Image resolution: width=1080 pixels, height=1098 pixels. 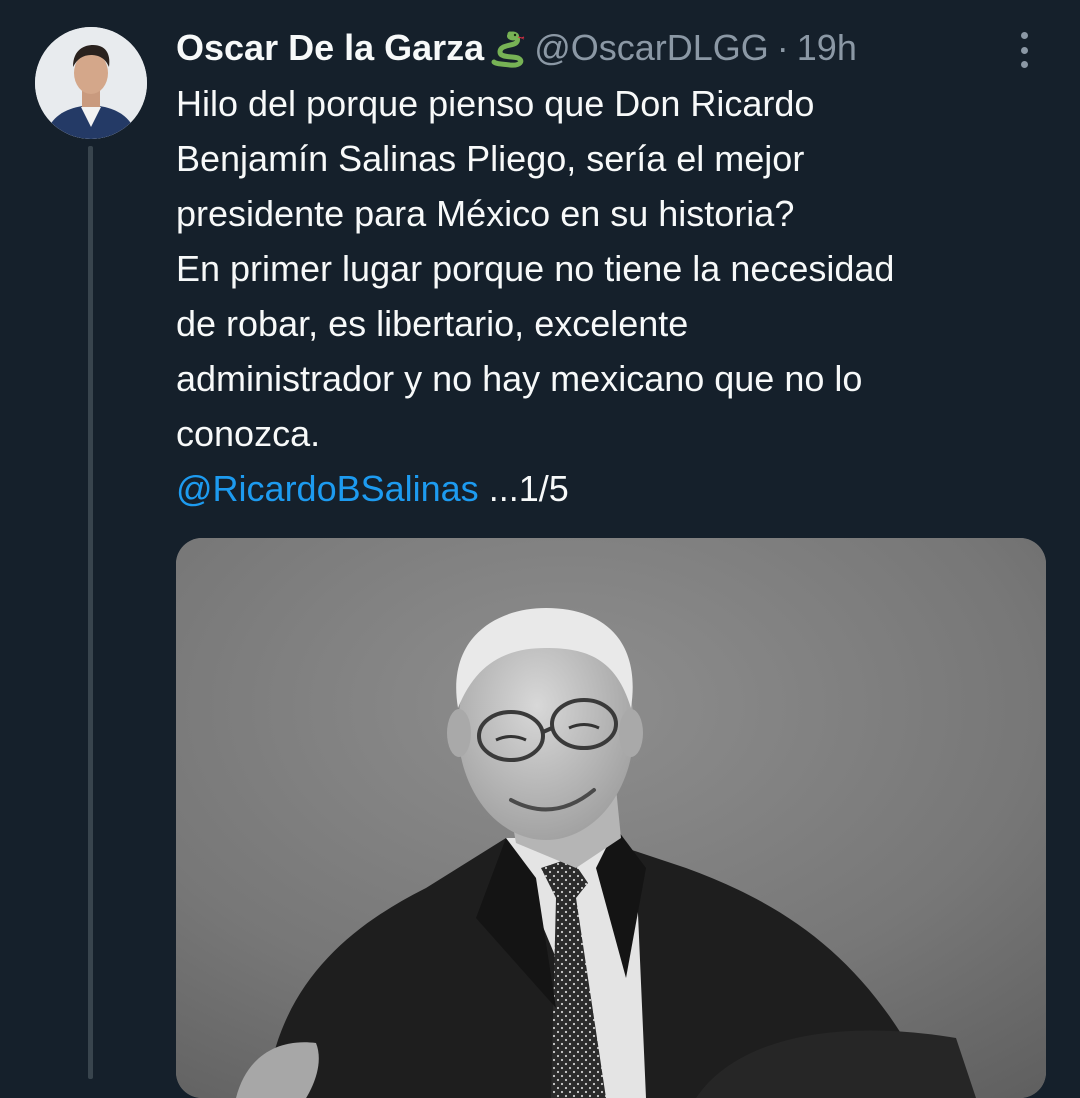 I want to click on avatar, so click(x=91, y=83).